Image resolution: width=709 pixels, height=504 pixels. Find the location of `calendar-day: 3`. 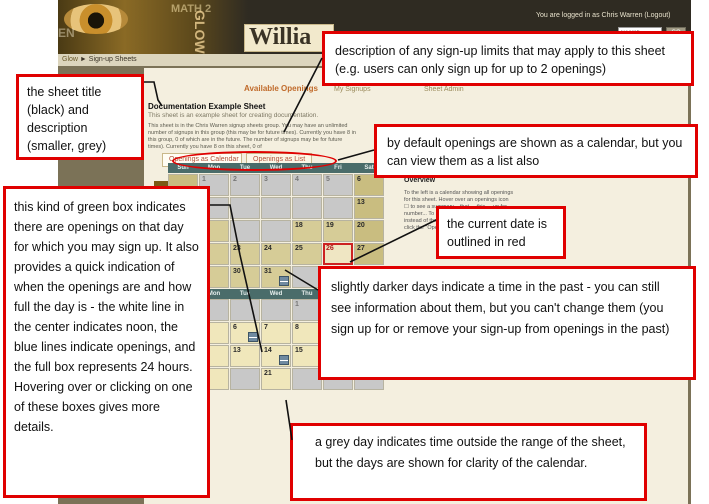

calendar-day: 3 is located at coordinates (276, 185).